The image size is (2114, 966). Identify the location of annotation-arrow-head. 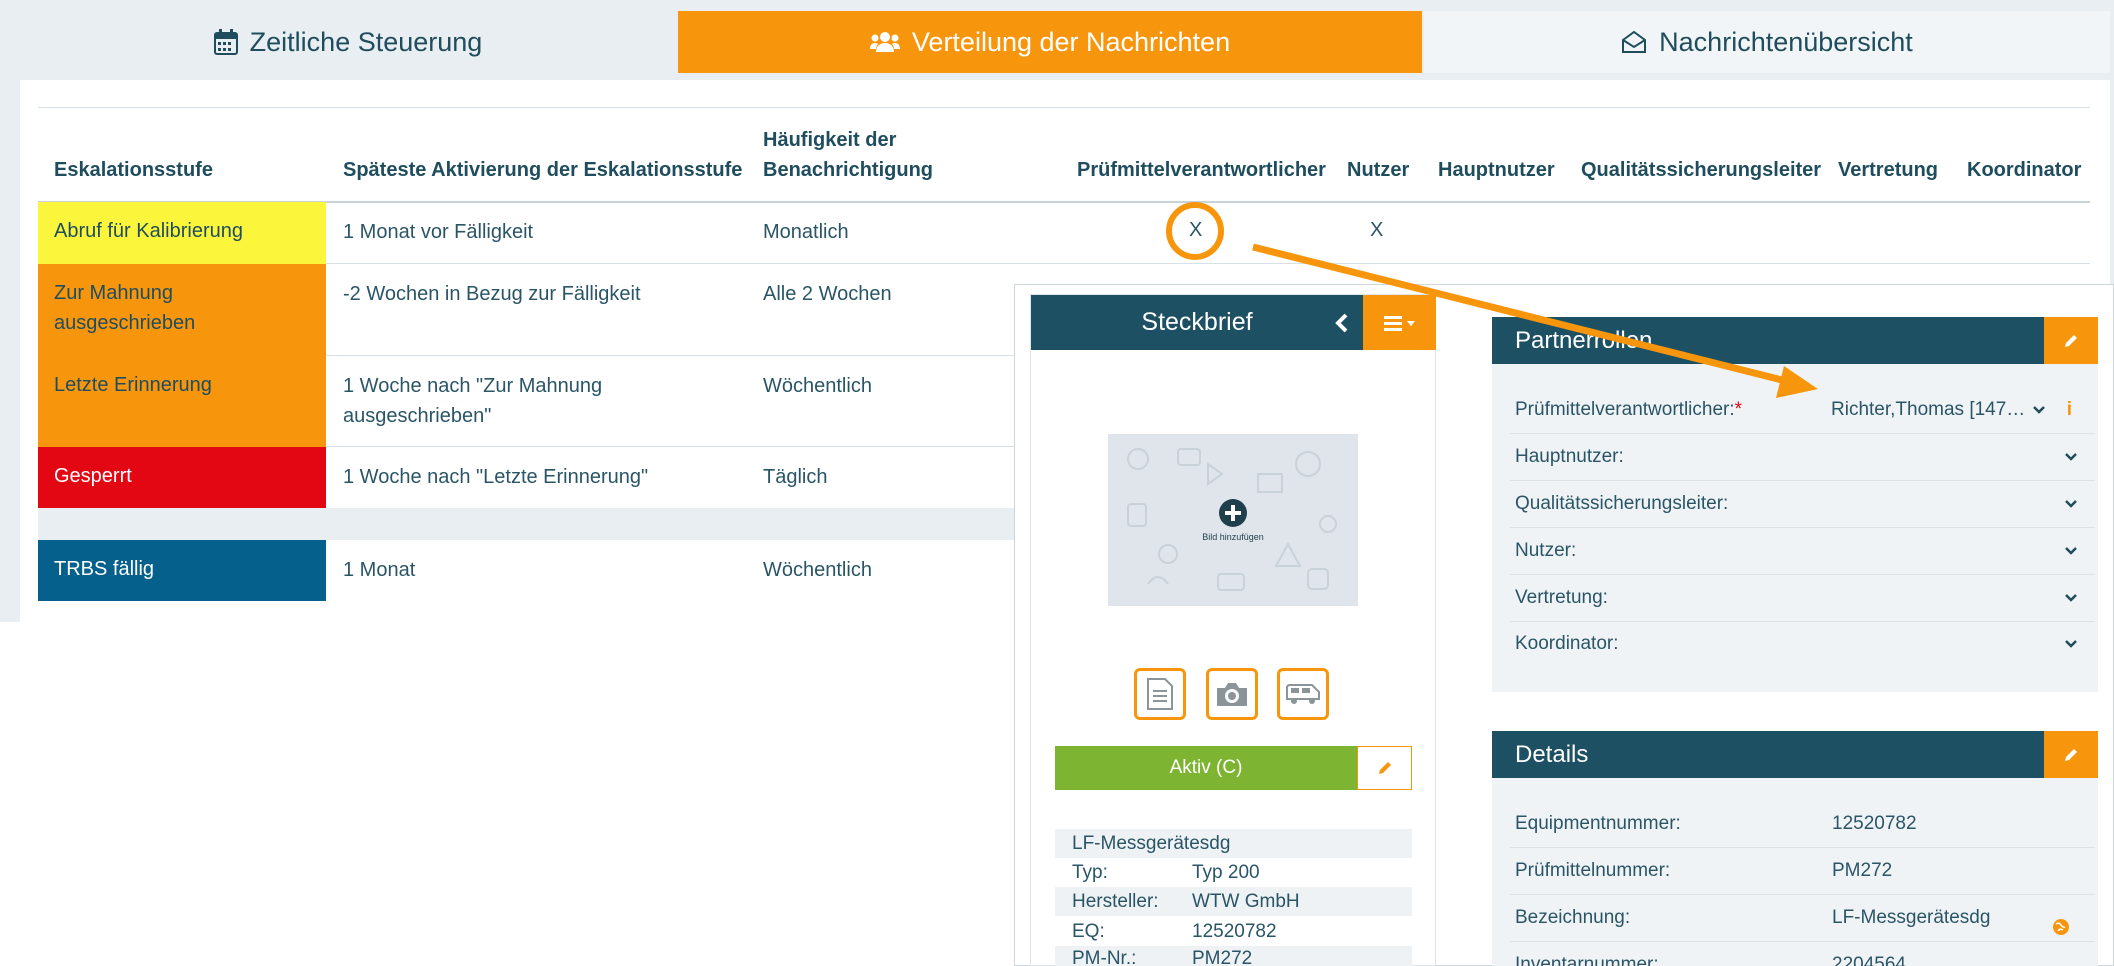
(1797, 382).